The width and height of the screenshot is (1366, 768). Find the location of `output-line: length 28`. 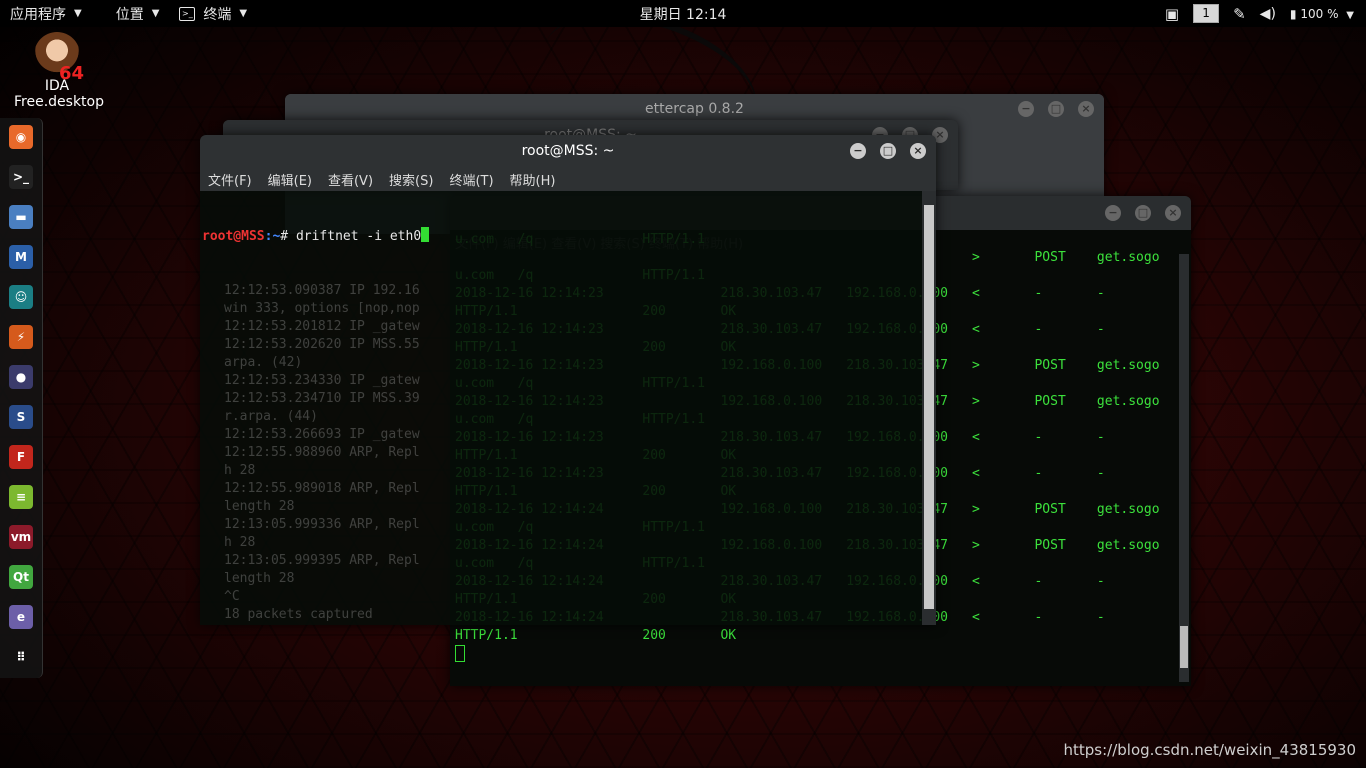

output-line: length 28 is located at coordinates (259, 578).